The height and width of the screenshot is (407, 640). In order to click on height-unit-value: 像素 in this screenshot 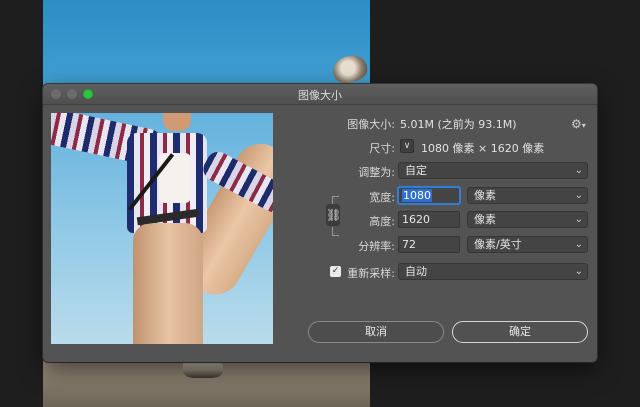, I will do `click(485, 219)`.